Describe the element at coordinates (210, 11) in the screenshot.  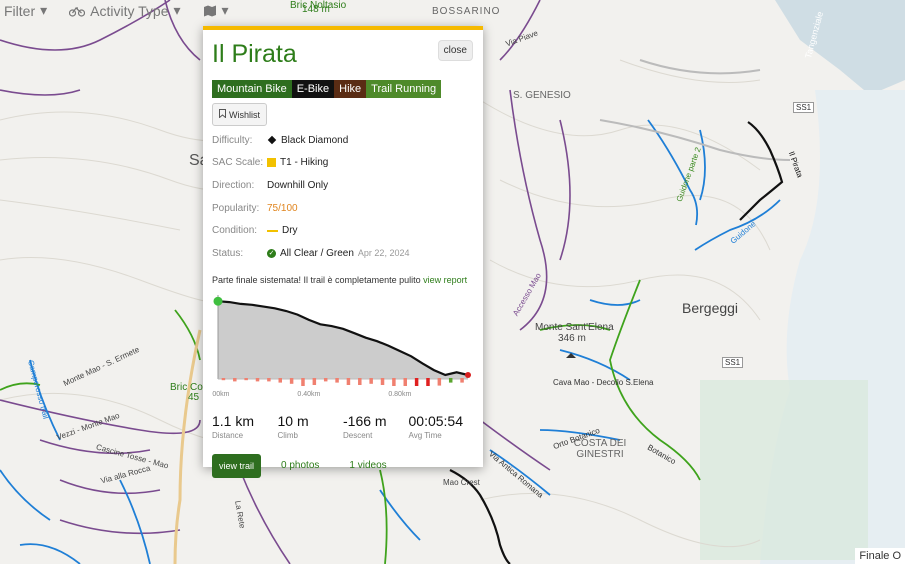
I see `map-icon` at that location.